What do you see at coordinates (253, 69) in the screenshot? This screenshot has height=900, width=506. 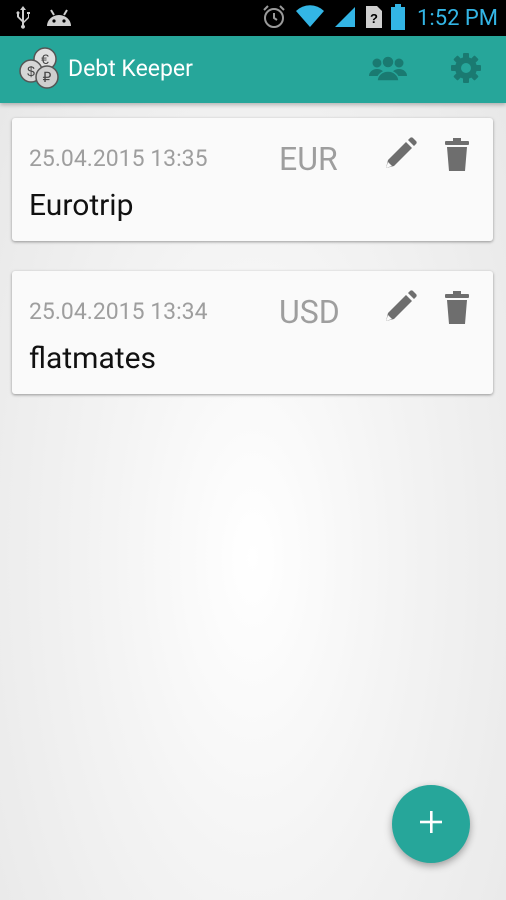 I see `app-bar: € $ ₽ Debt Keeper` at bounding box center [253, 69].